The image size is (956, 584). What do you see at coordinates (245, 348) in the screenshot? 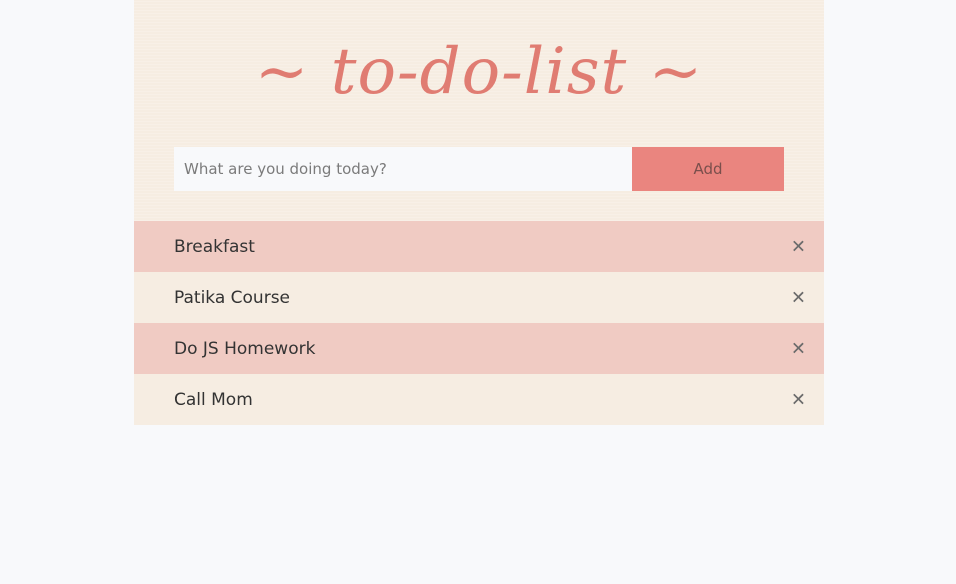
I see `task-label: Do JS Homework` at bounding box center [245, 348].